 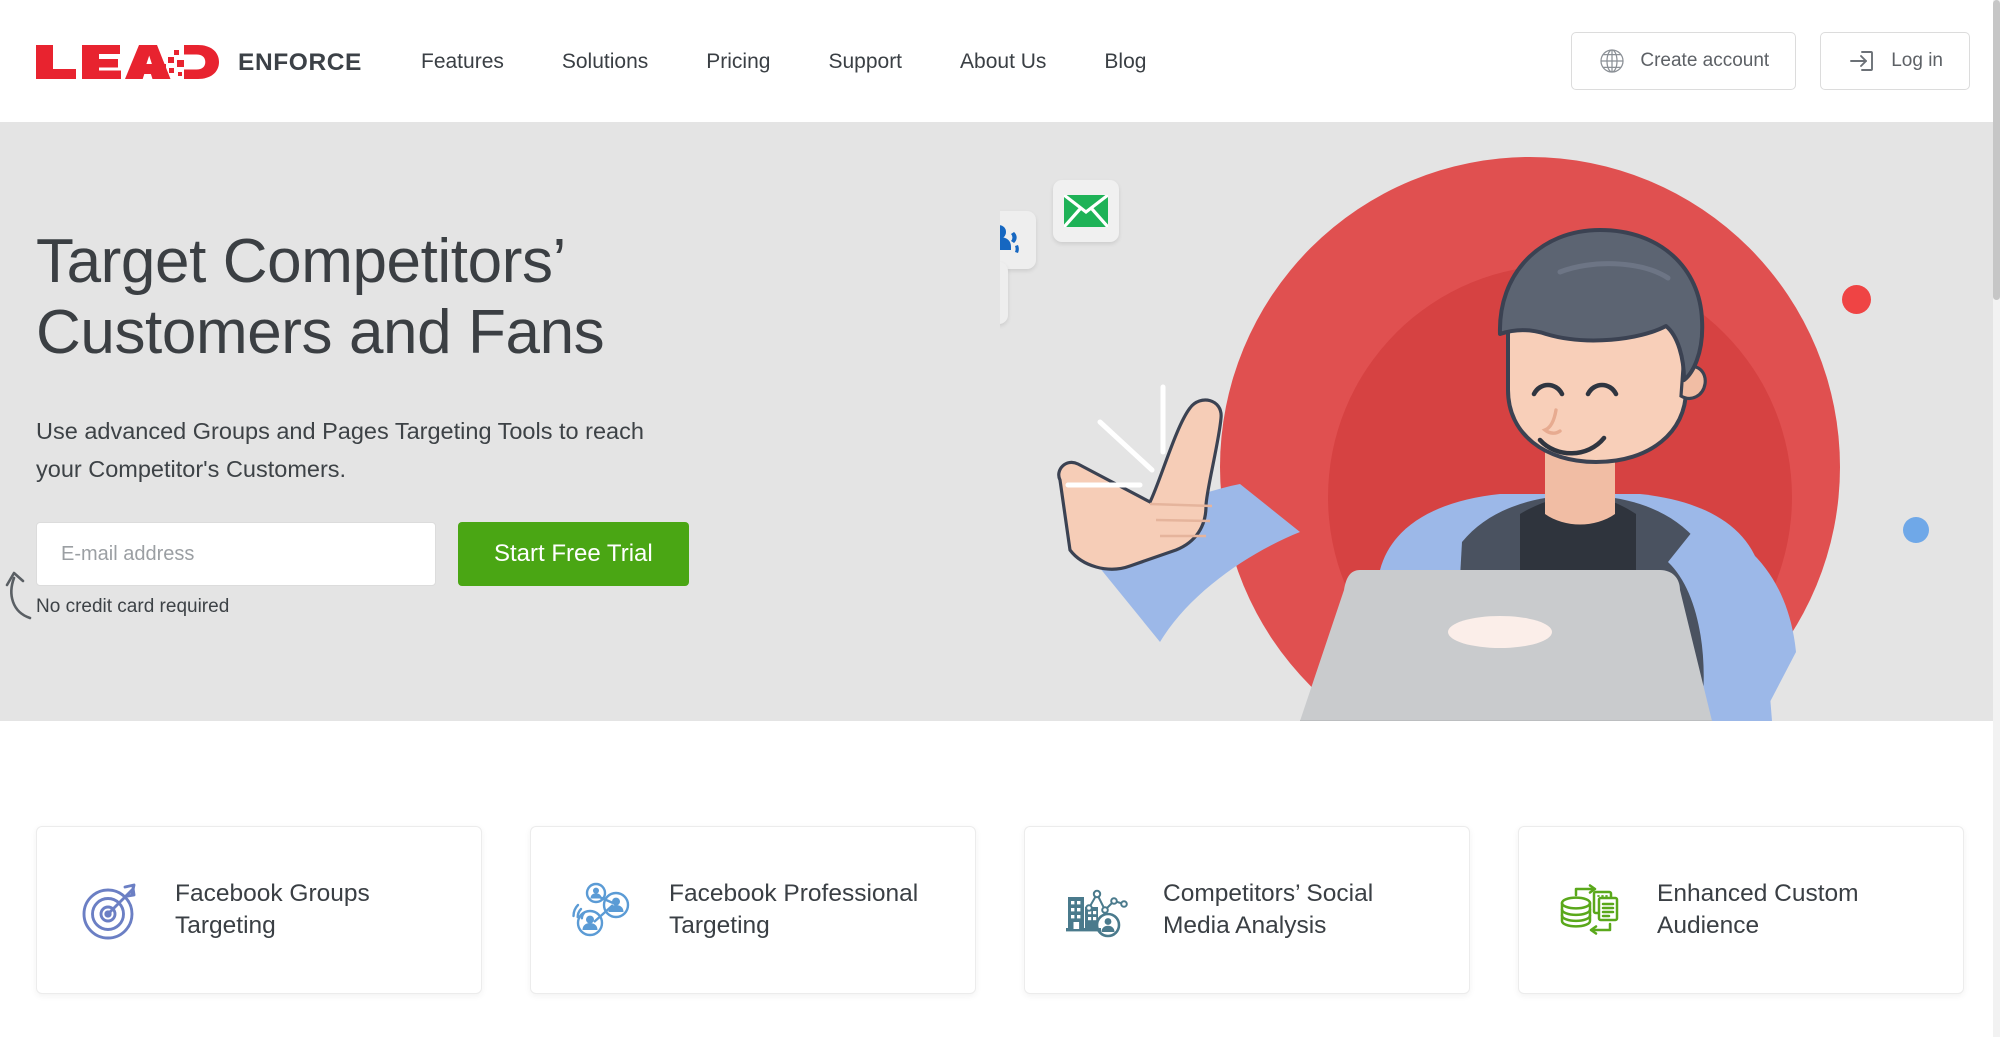 What do you see at coordinates (110, 910) in the screenshot?
I see `target-arrow-icon` at bounding box center [110, 910].